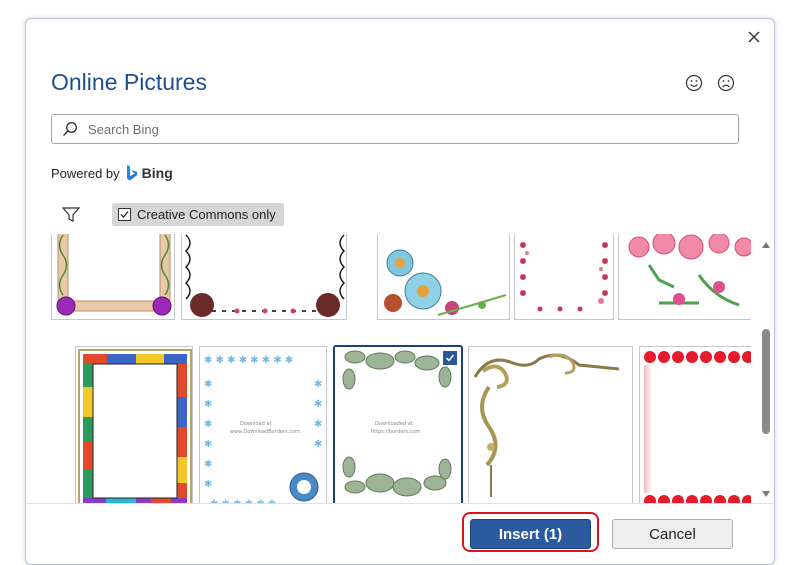 The height and width of the screenshot is (565, 800). Describe the element at coordinates (157, 173) in the screenshot. I see `bing-brand: Bing` at that location.